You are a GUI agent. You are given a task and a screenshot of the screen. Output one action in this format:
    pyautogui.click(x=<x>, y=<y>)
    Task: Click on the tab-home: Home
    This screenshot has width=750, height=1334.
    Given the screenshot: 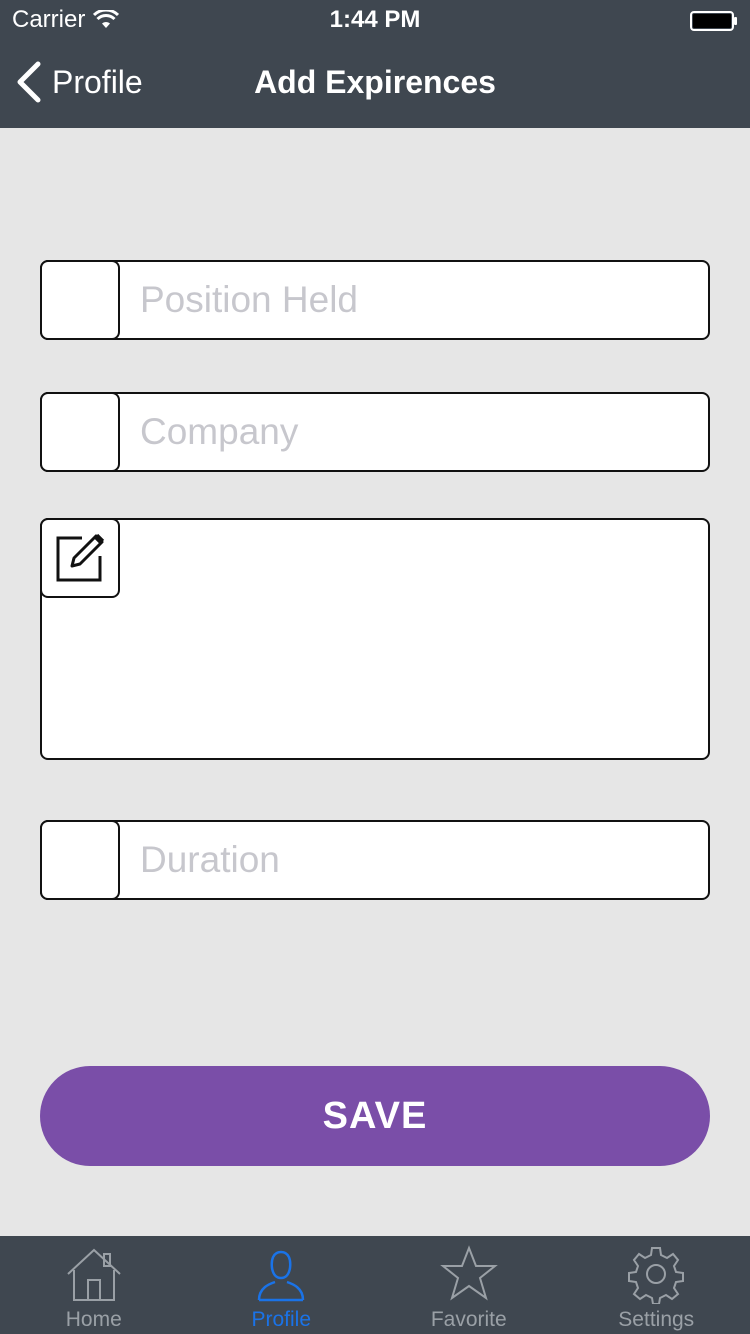 What is the action you would take?
    pyautogui.click(x=94, y=1285)
    